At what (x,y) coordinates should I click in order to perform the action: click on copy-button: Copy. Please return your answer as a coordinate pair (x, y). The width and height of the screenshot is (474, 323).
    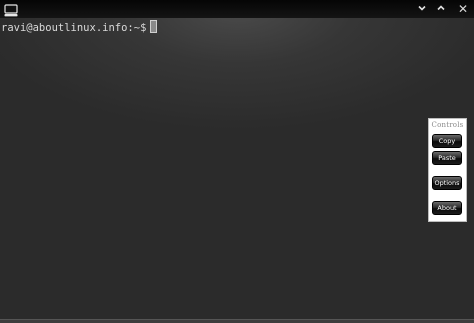
    Looking at the image, I should click on (447, 141).